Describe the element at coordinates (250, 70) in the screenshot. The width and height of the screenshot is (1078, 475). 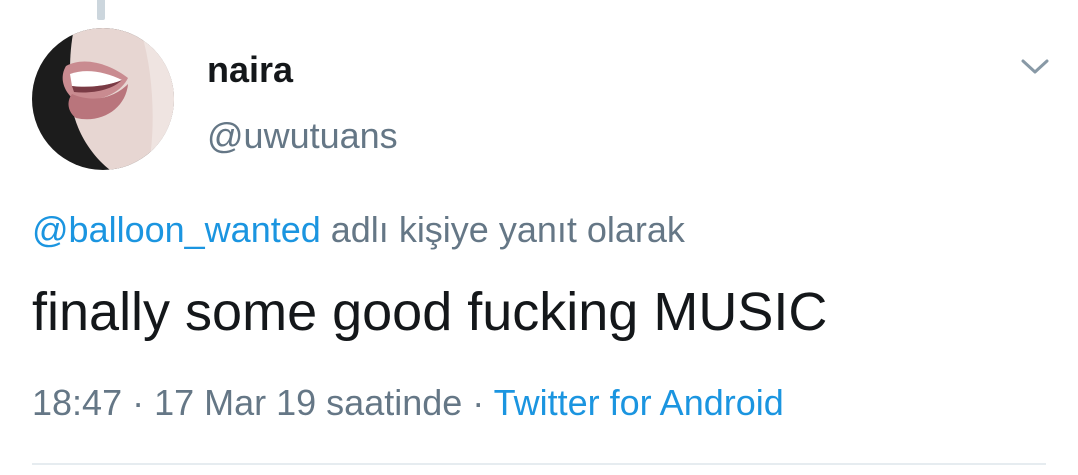
I see `display-name: naira` at that location.